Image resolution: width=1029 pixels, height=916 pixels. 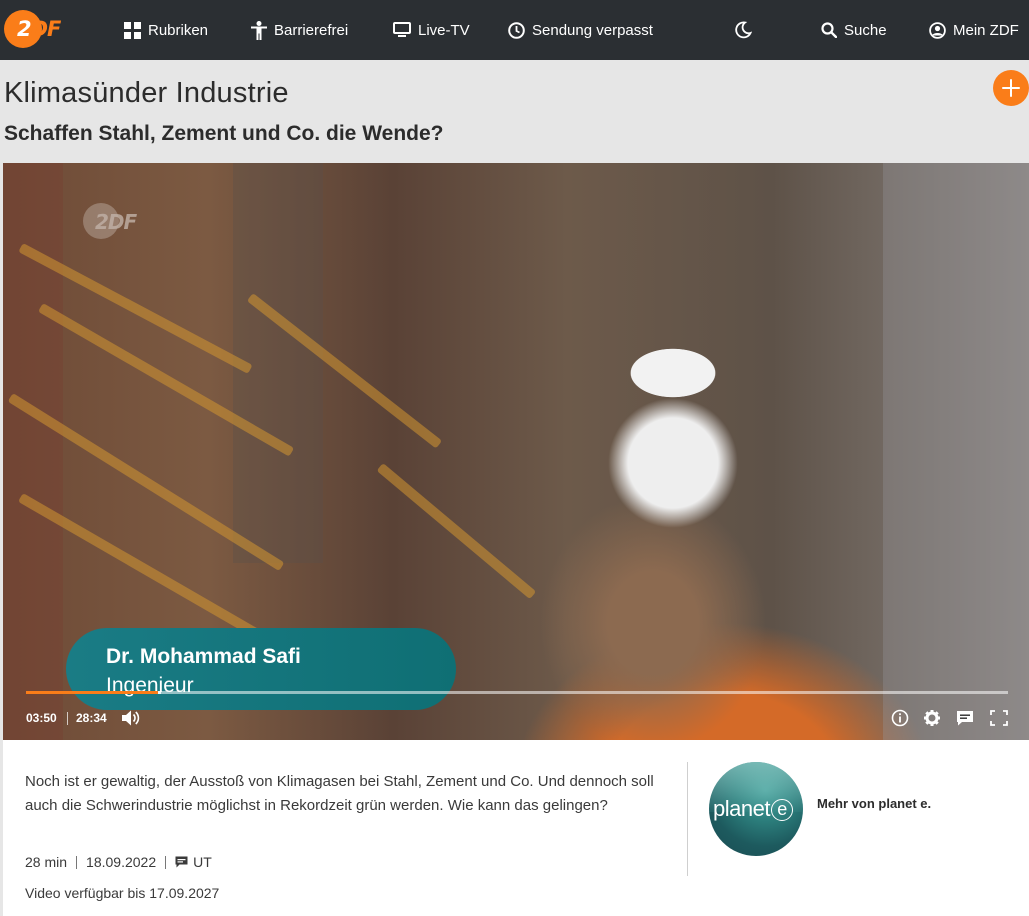 I want to click on progress-bar, so click(x=517, y=692).